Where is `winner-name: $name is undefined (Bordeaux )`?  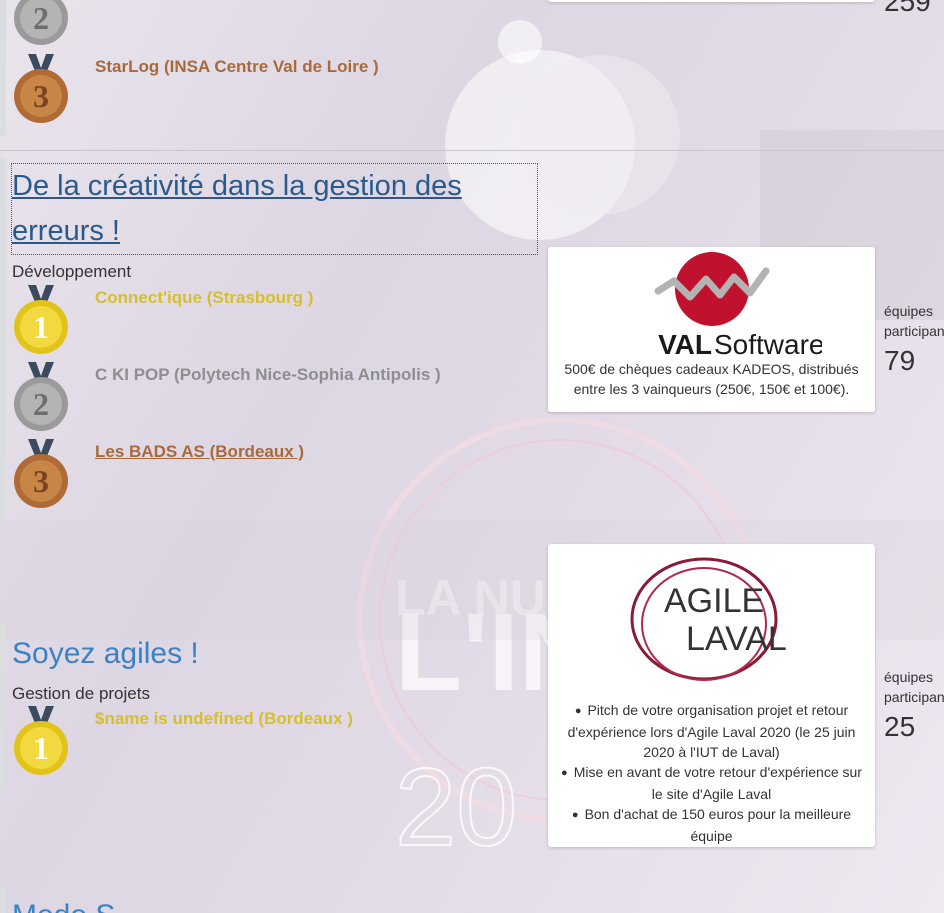
winner-name: $name is undefined (Bordeaux ) is located at coordinates (224, 718).